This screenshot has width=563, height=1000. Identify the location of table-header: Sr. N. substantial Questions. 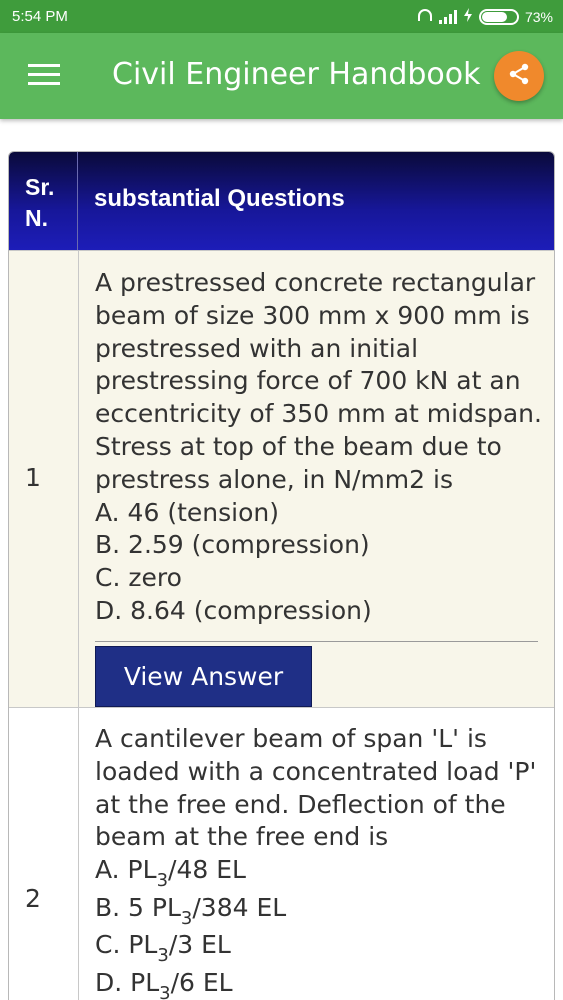
(281, 201).